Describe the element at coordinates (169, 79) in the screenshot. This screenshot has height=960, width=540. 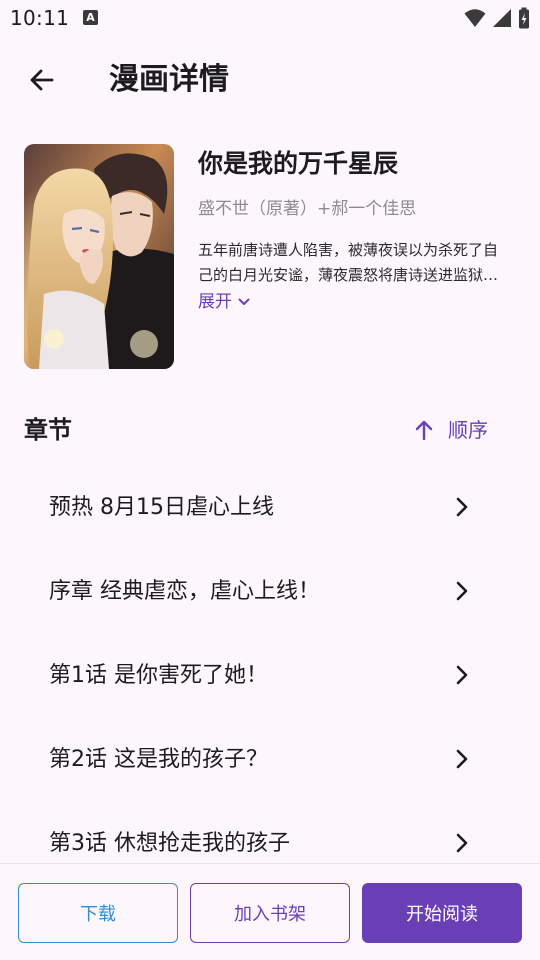
I see `page-title: 漫画详情` at that location.